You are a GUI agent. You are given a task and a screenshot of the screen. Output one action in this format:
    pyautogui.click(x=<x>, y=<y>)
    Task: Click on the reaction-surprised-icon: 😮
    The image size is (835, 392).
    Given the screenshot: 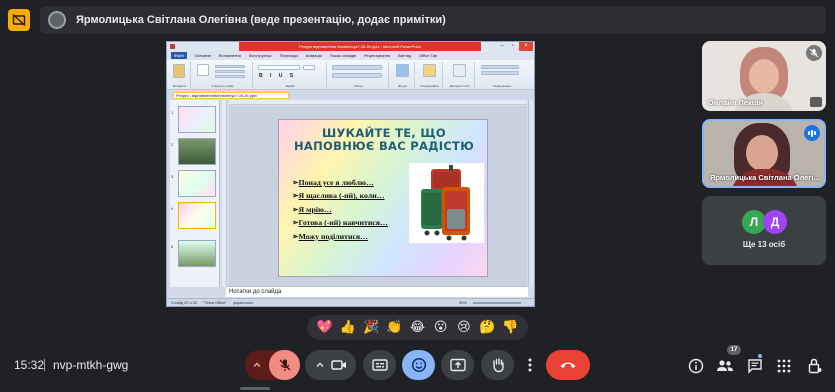 What is the action you would take?
    pyautogui.click(x=441, y=328)
    